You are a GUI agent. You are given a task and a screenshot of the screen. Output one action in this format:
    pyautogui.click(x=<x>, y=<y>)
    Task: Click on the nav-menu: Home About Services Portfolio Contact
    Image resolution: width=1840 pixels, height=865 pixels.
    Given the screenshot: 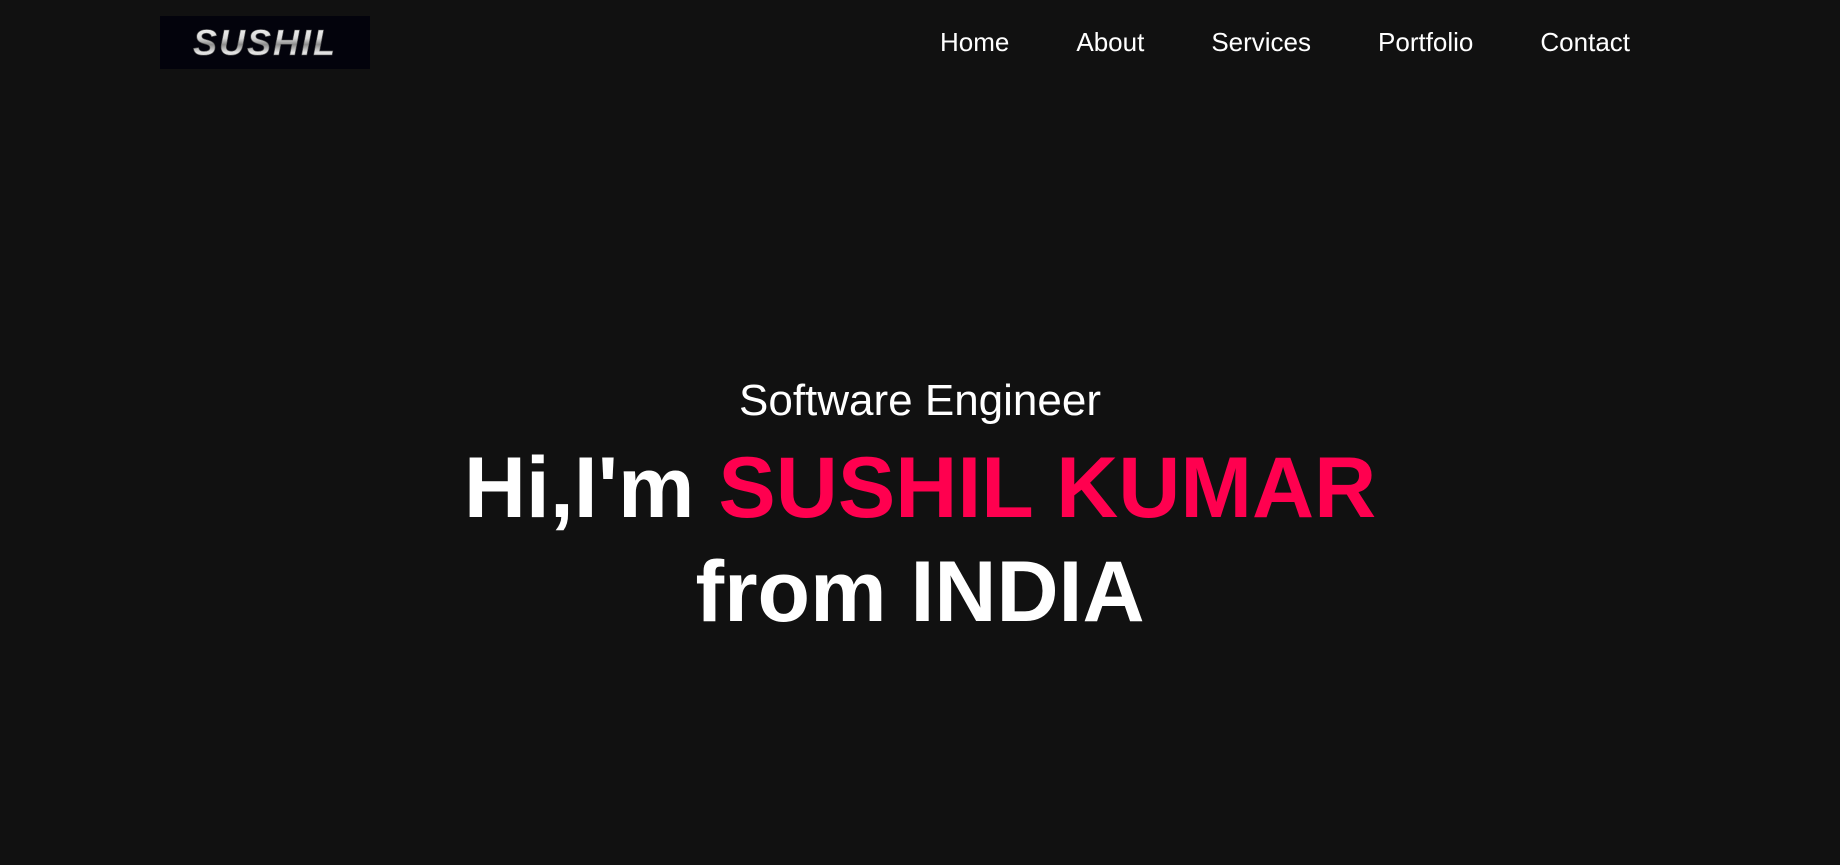 What is the action you would take?
    pyautogui.click(x=1285, y=42)
    